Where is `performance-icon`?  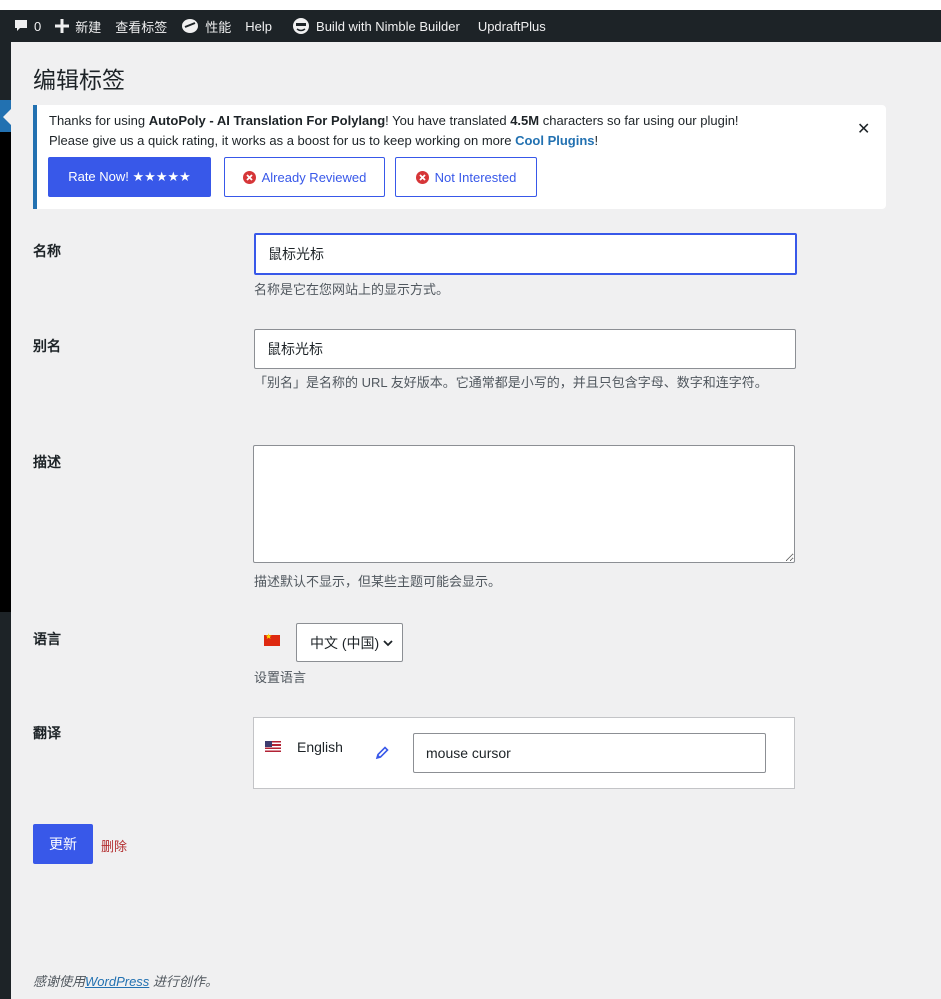 performance-icon is located at coordinates (190, 26).